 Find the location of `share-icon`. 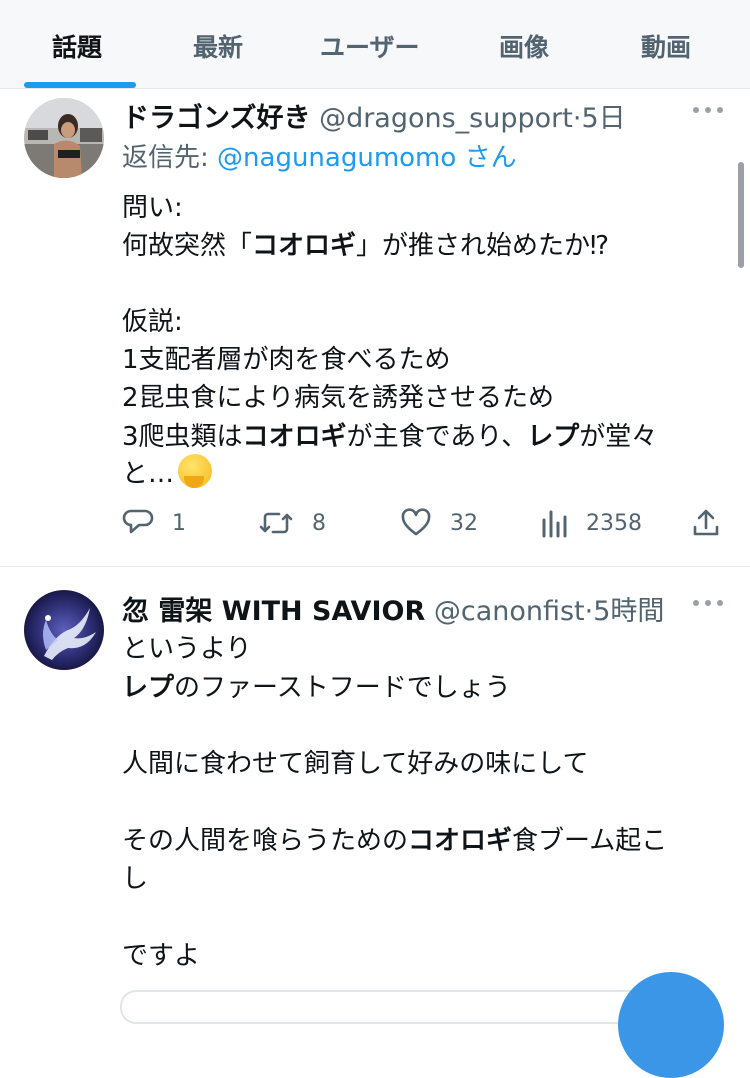

share-icon is located at coordinates (706, 522).